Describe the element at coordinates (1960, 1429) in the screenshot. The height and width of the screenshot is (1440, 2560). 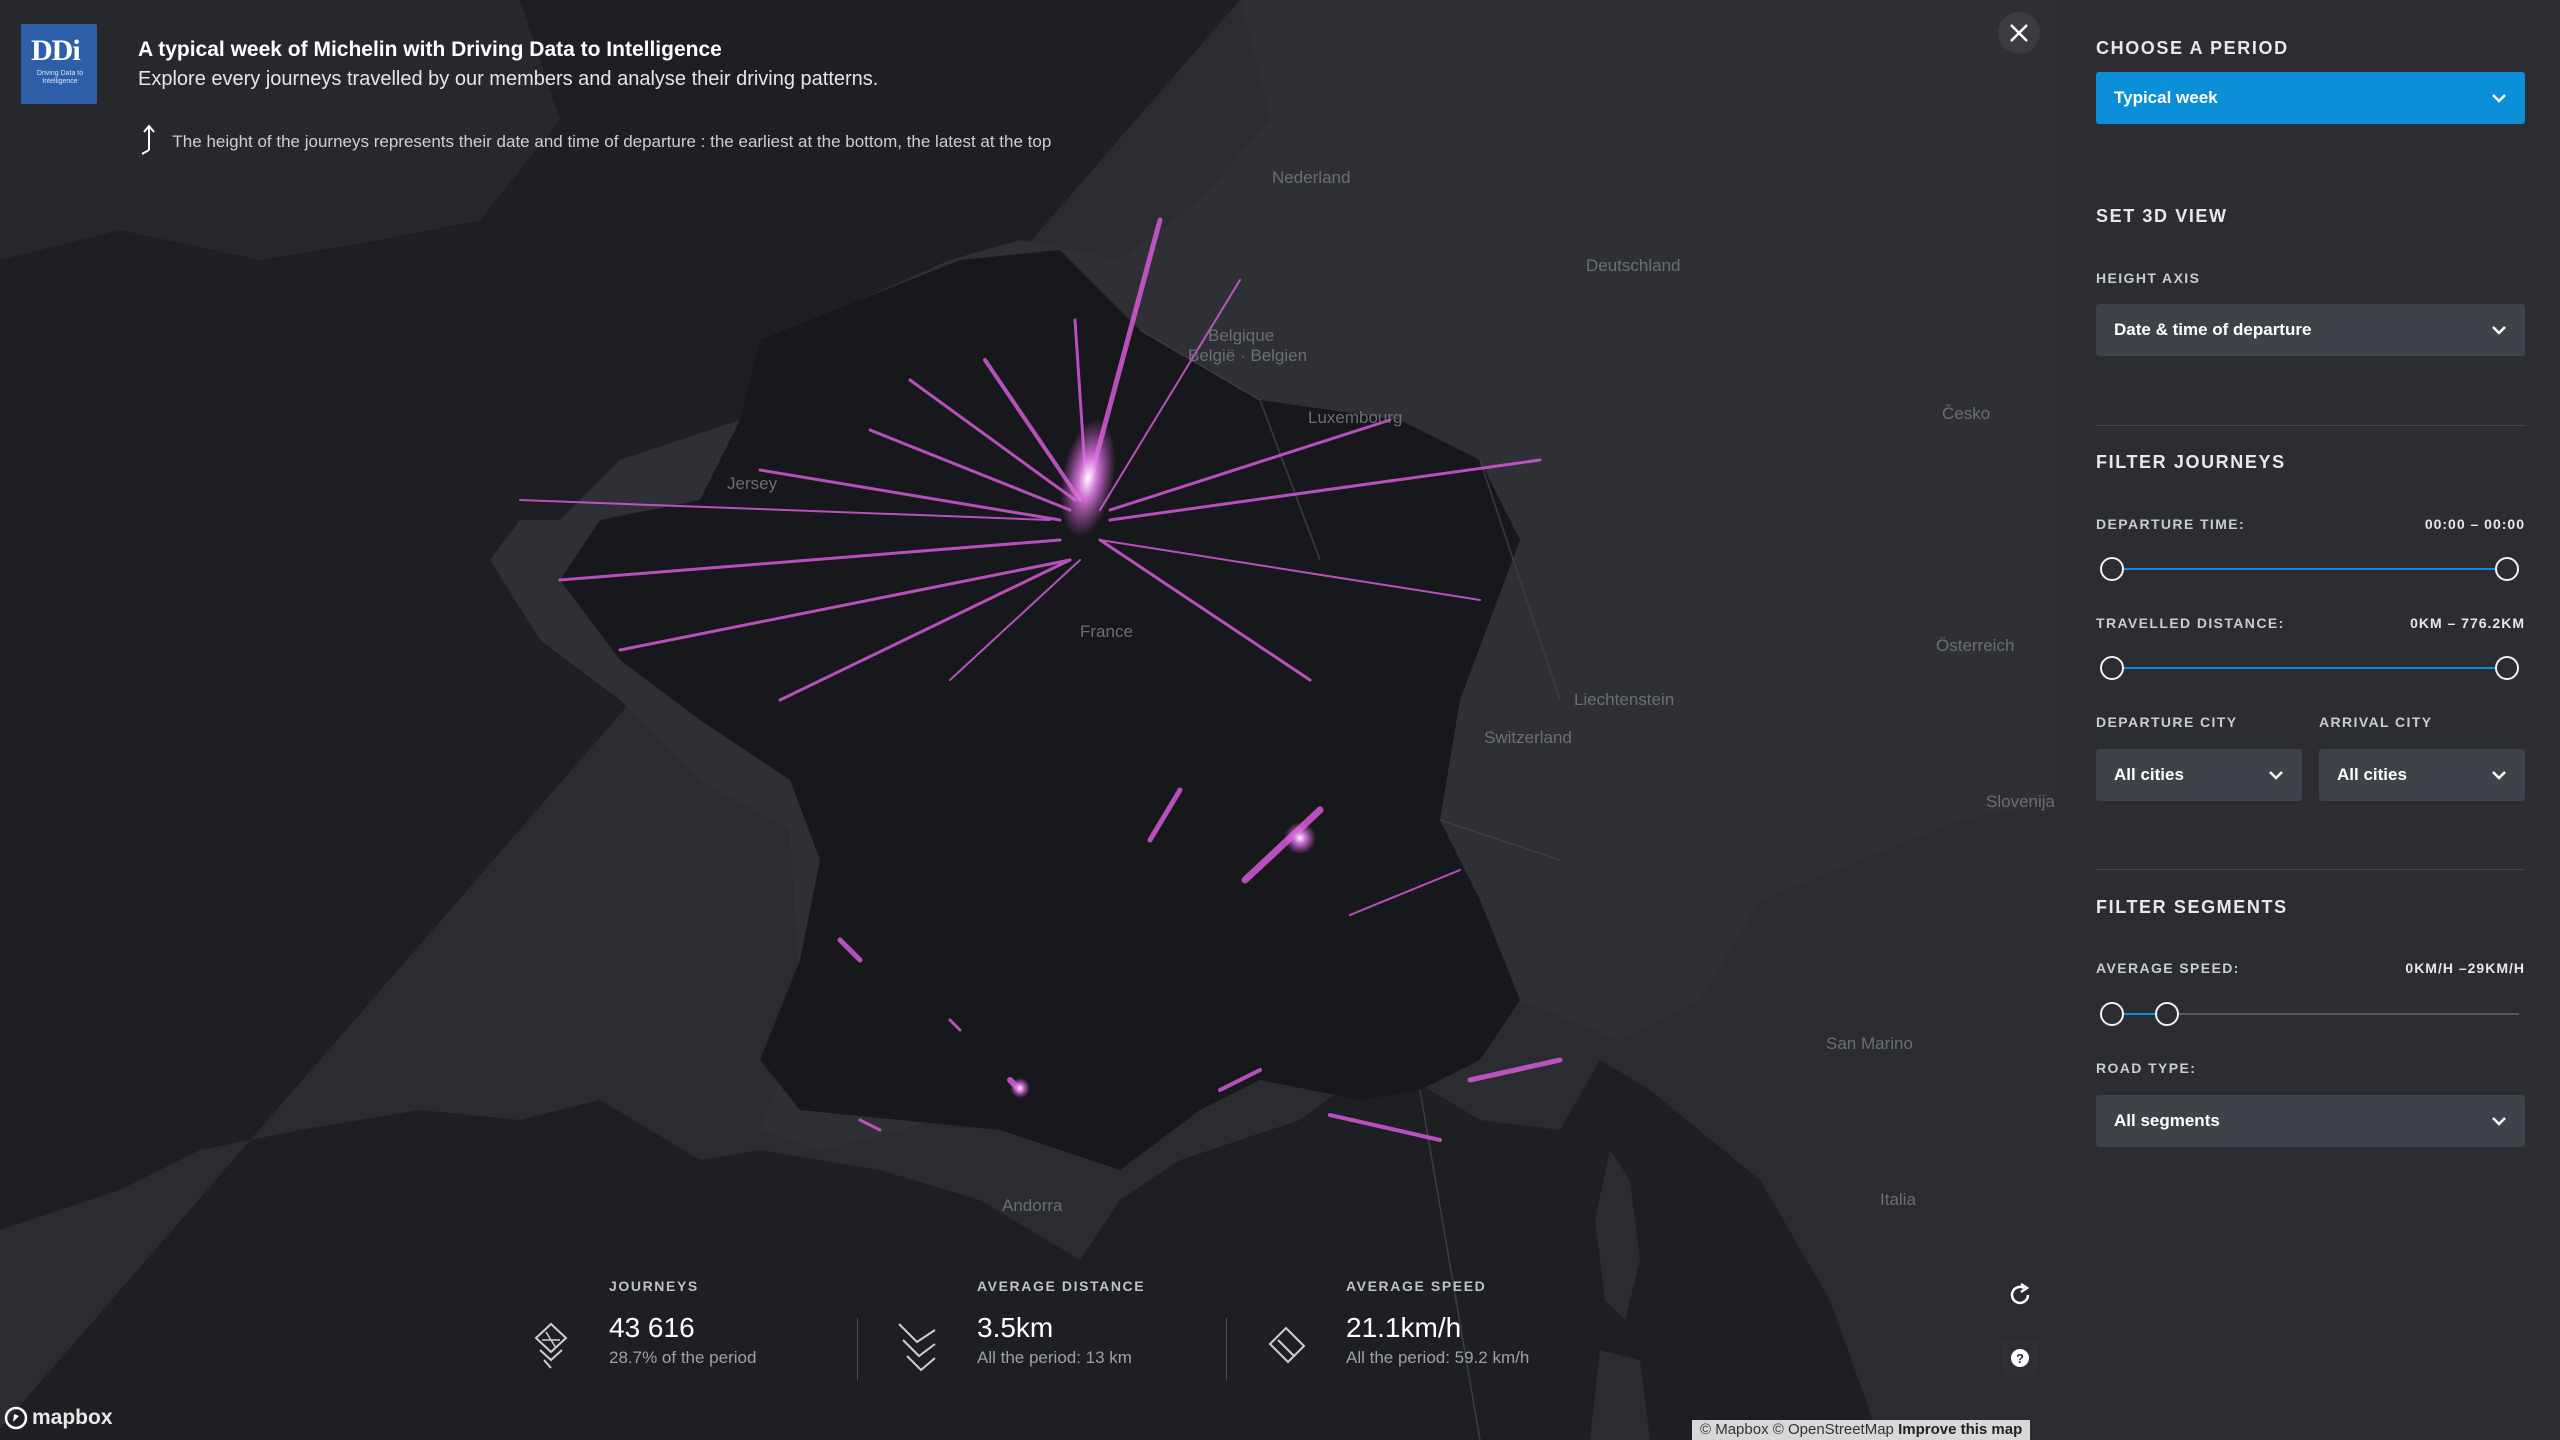
I see `improve-map-link: Improve this map` at that location.